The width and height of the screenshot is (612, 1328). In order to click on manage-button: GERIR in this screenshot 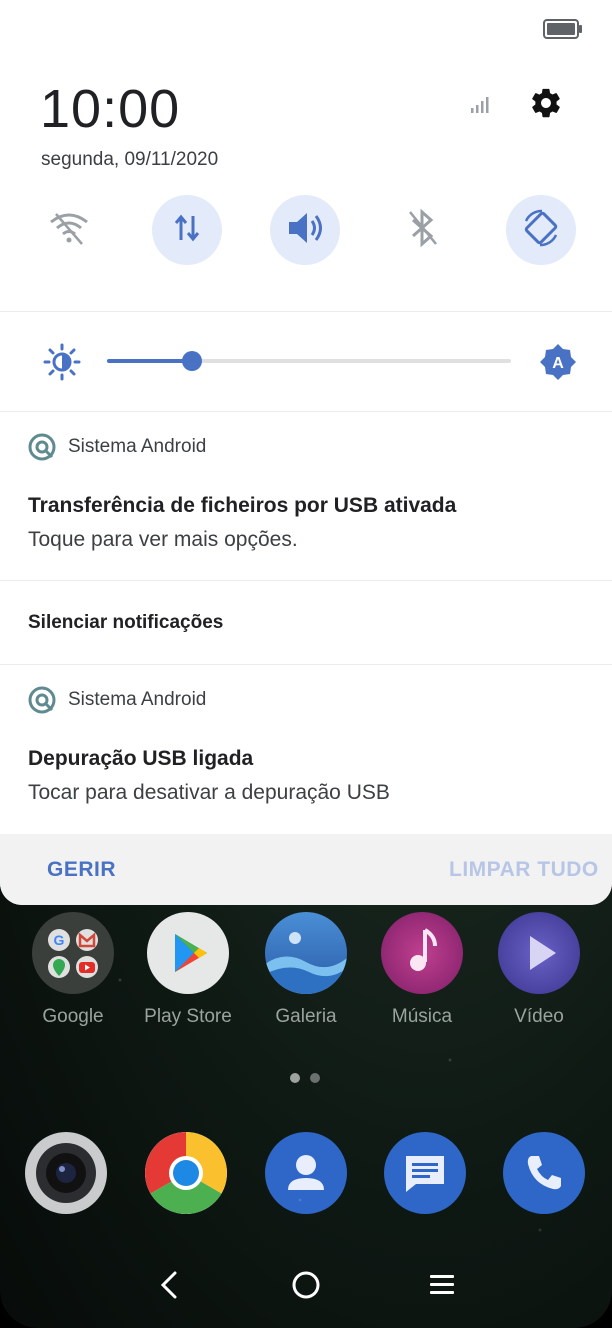, I will do `click(81, 870)`.